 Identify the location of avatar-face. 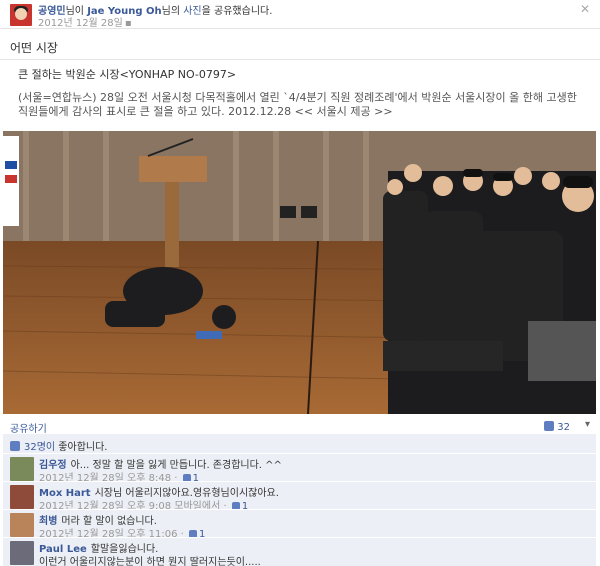
(21, 14).